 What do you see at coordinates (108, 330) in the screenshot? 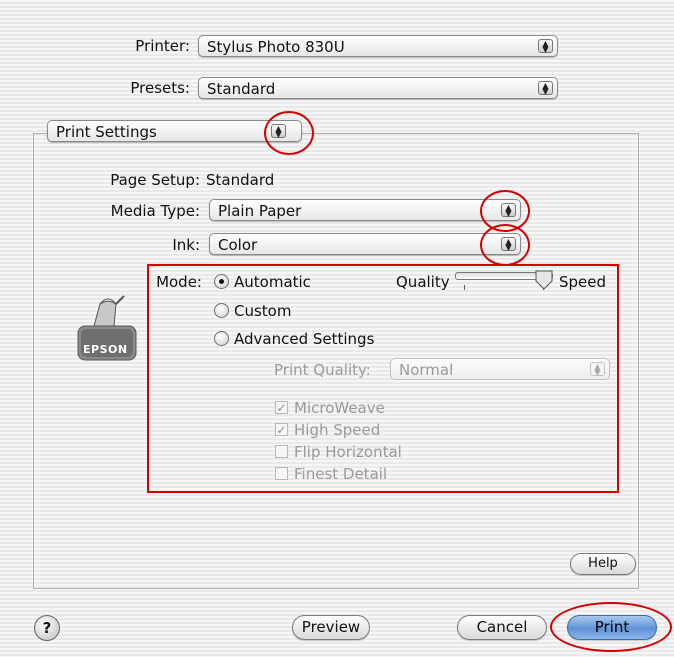
I see `epson-logo: EPSON` at bounding box center [108, 330].